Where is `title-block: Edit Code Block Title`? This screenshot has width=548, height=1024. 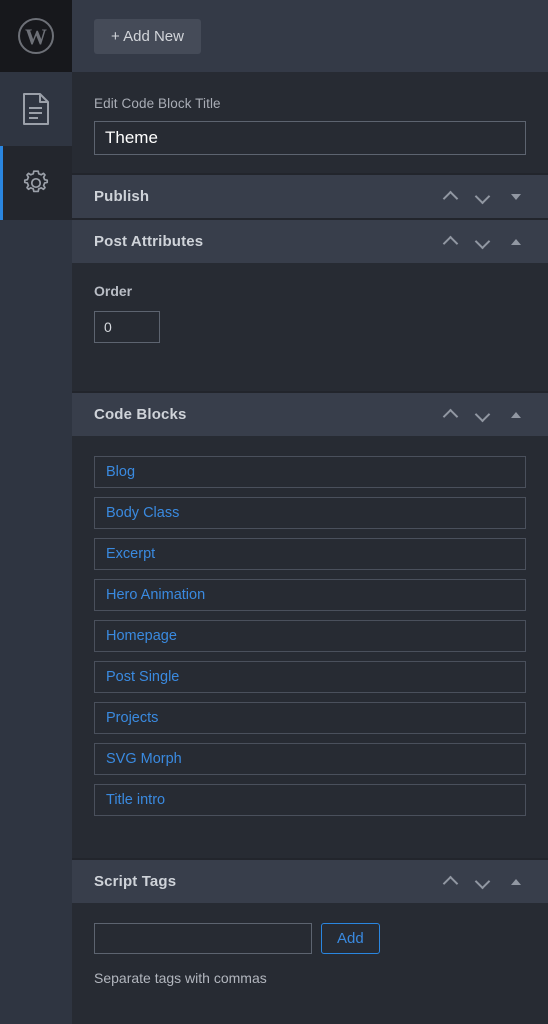
title-block: Edit Code Block Title is located at coordinates (310, 122).